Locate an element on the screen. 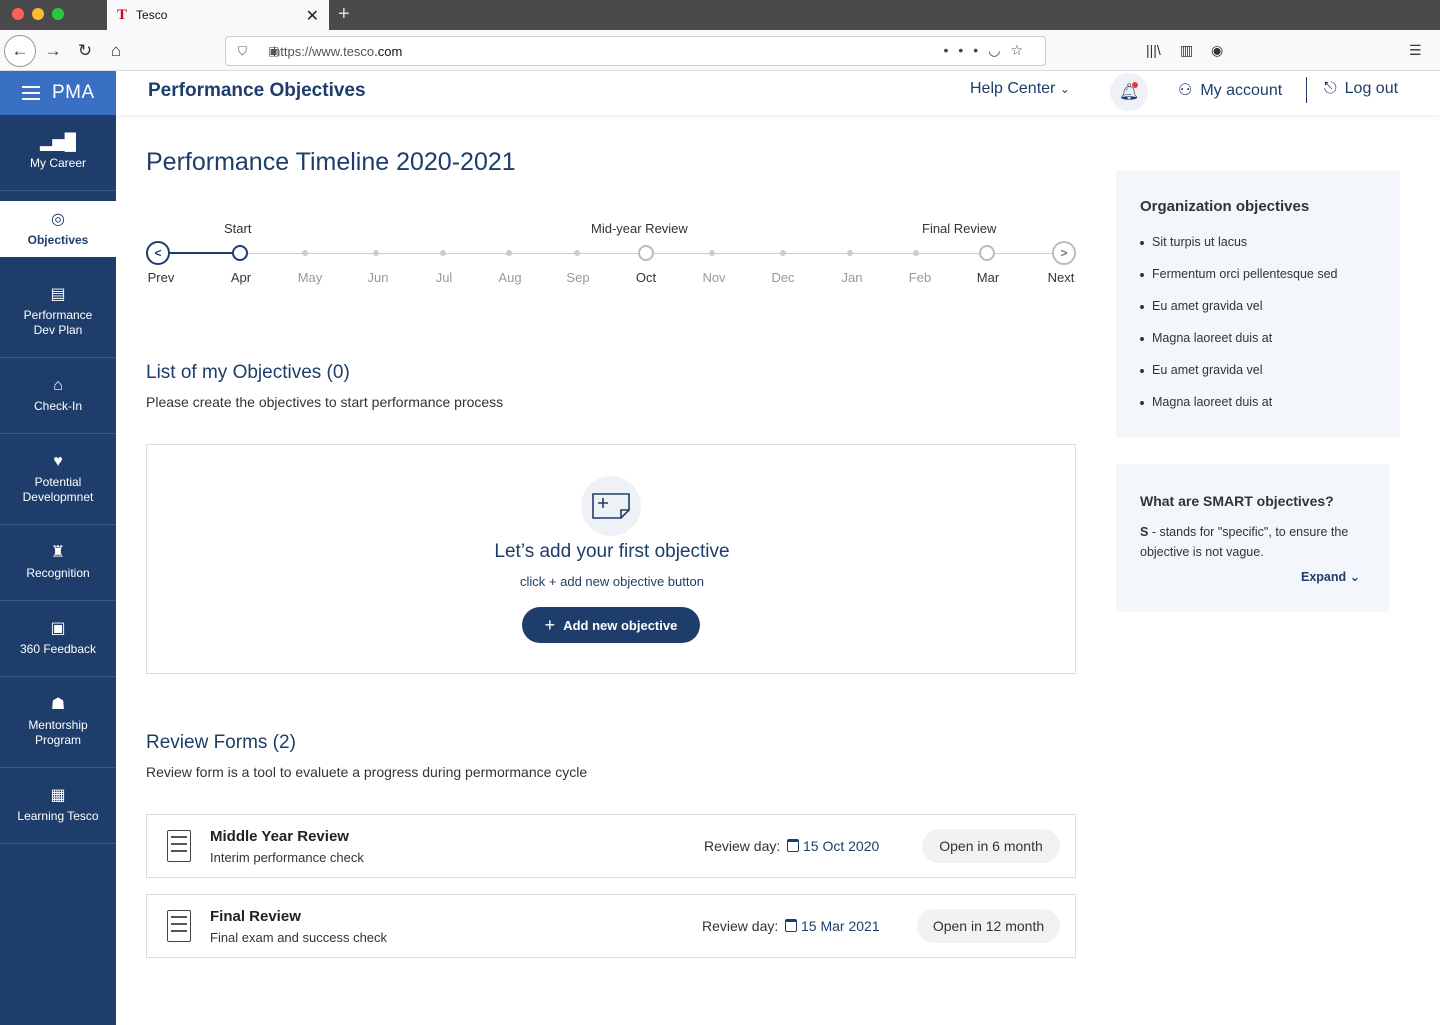 This screenshot has height=1025, width=1440. menu-icon: ☰ is located at coordinates (1415, 50).